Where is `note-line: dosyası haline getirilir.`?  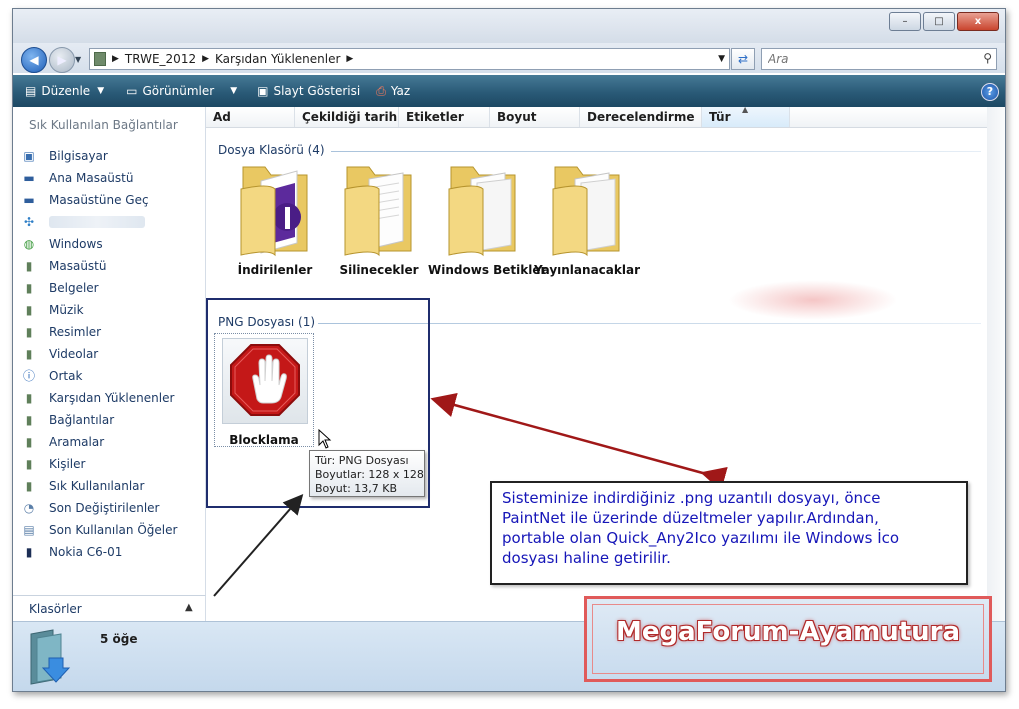
note-line: dosyası haline getirilir. is located at coordinates (586, 558).